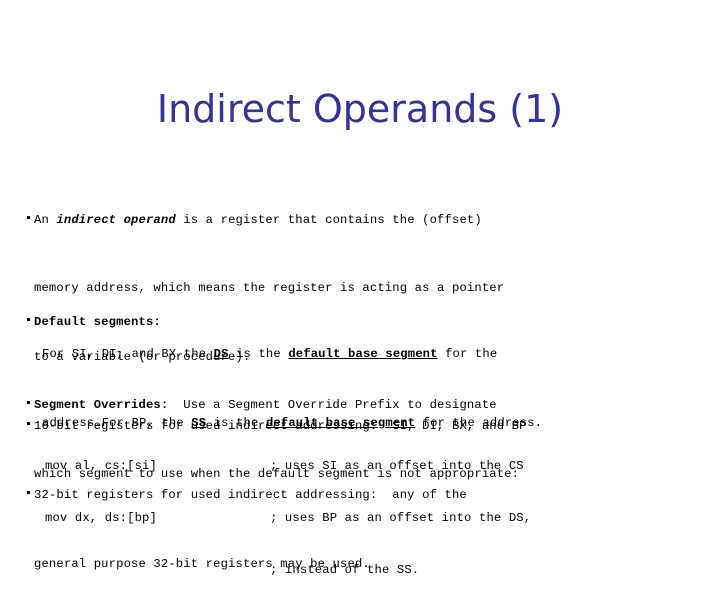 This screenshot has width=720, height=613. I want to click on code-line: mov al, cs:[si], so click(101, 466).